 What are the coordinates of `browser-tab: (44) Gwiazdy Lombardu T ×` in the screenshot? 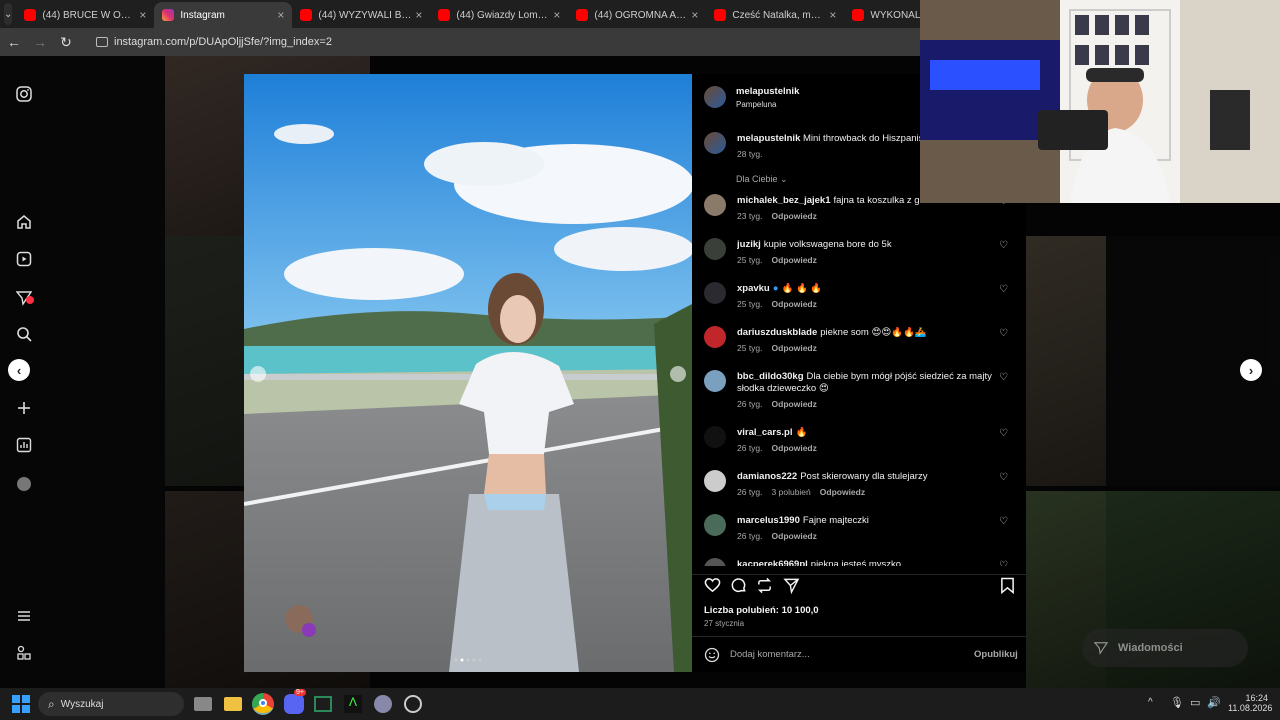 It's located at (499, 15).